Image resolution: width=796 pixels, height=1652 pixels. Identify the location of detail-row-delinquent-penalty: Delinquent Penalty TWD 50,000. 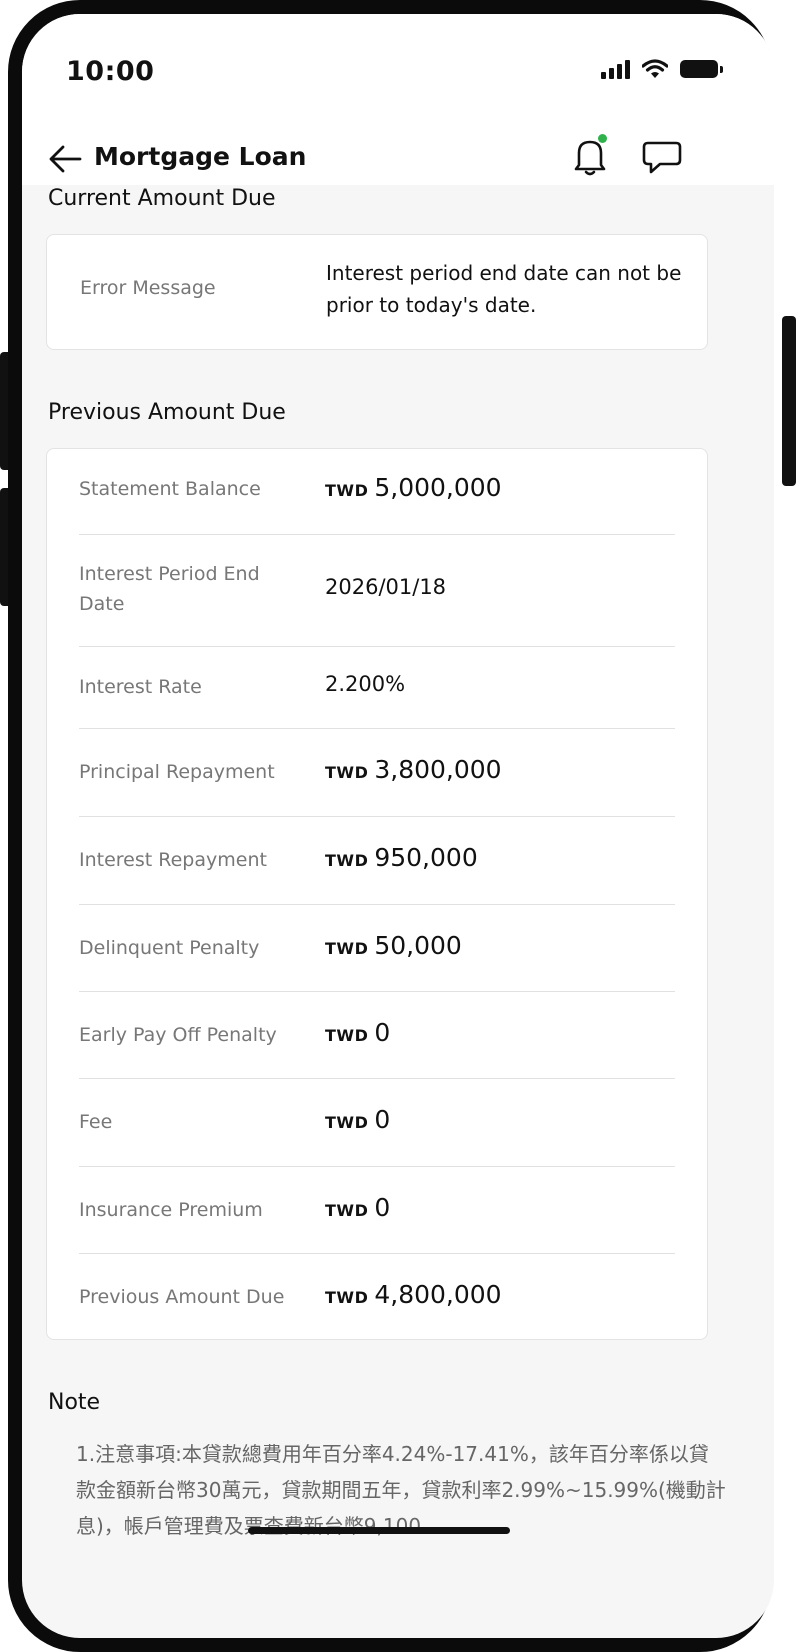
(377, 948).